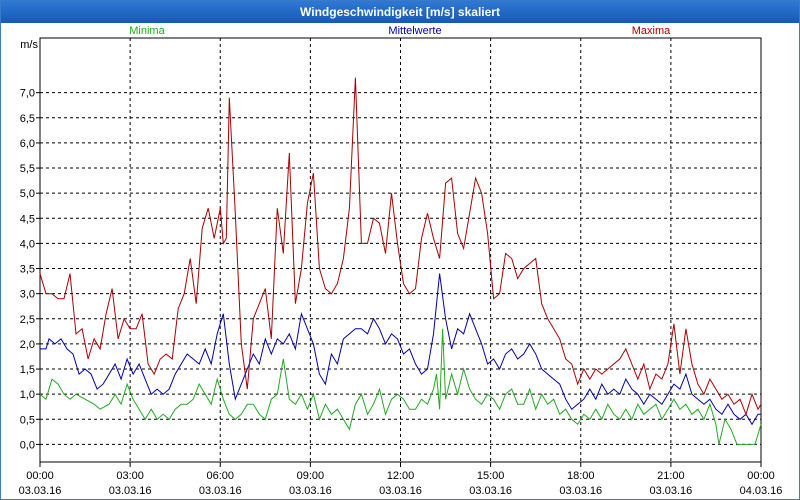 Image resolution: width=800 pixels, height=500 pixels. Describe the element at coordinates (27, 395) in the screenshot. I see `y-tick-label: 1,0` at that location.